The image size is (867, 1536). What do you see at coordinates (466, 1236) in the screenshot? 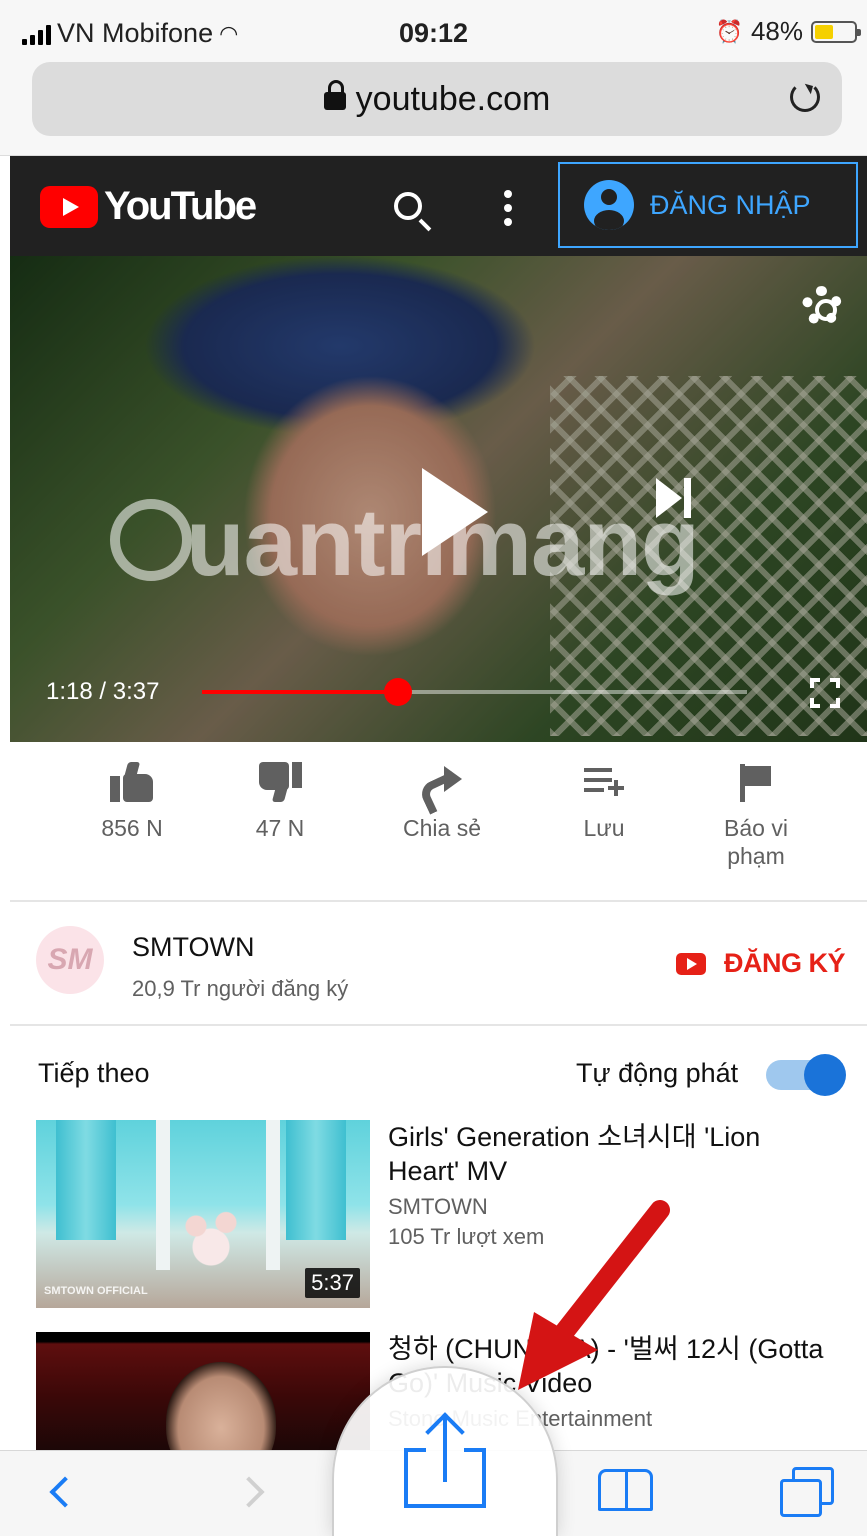
I see `video-views: 105 Tr lượt xem` at bounding box center [466, 1236].